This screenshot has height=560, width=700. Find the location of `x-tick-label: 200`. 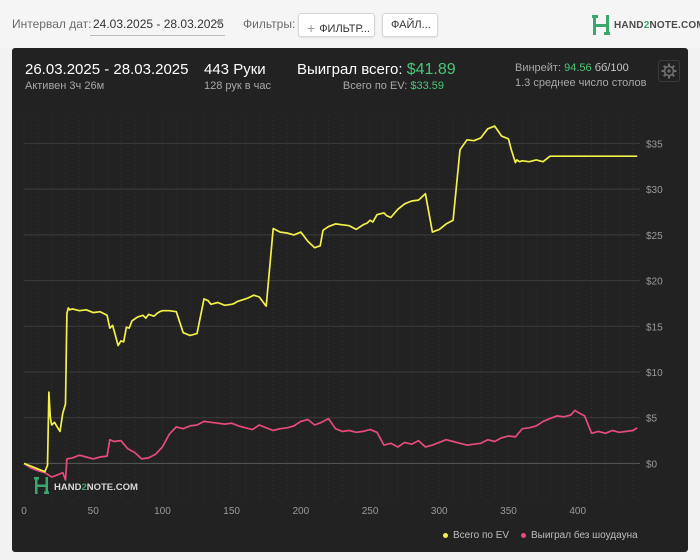

x-tick-label: 200 is located at coordinates (301, 511).